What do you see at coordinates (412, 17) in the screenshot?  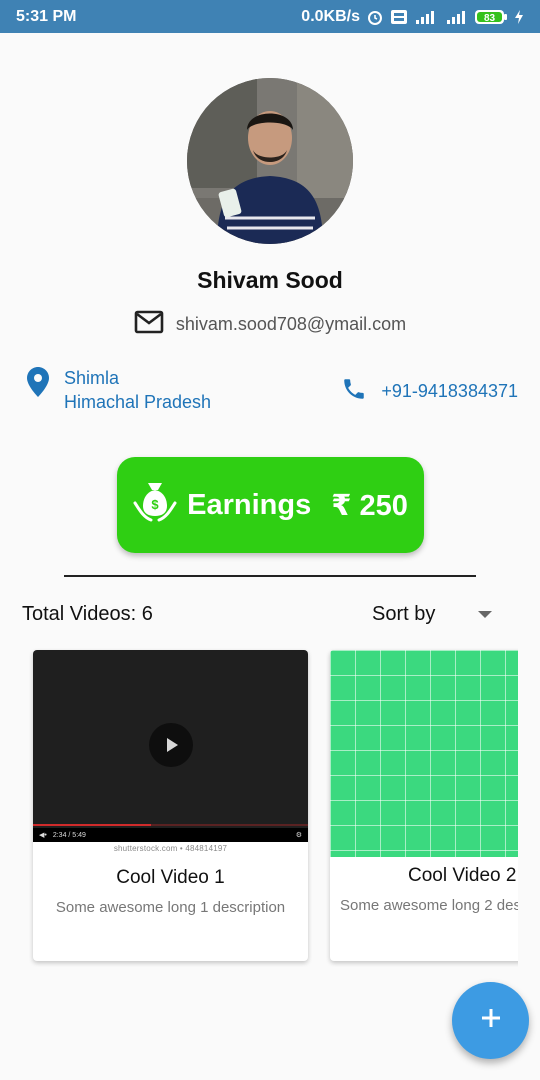 I see `status-right: 0.0KB/s 83` at bounding box center [412, 17].